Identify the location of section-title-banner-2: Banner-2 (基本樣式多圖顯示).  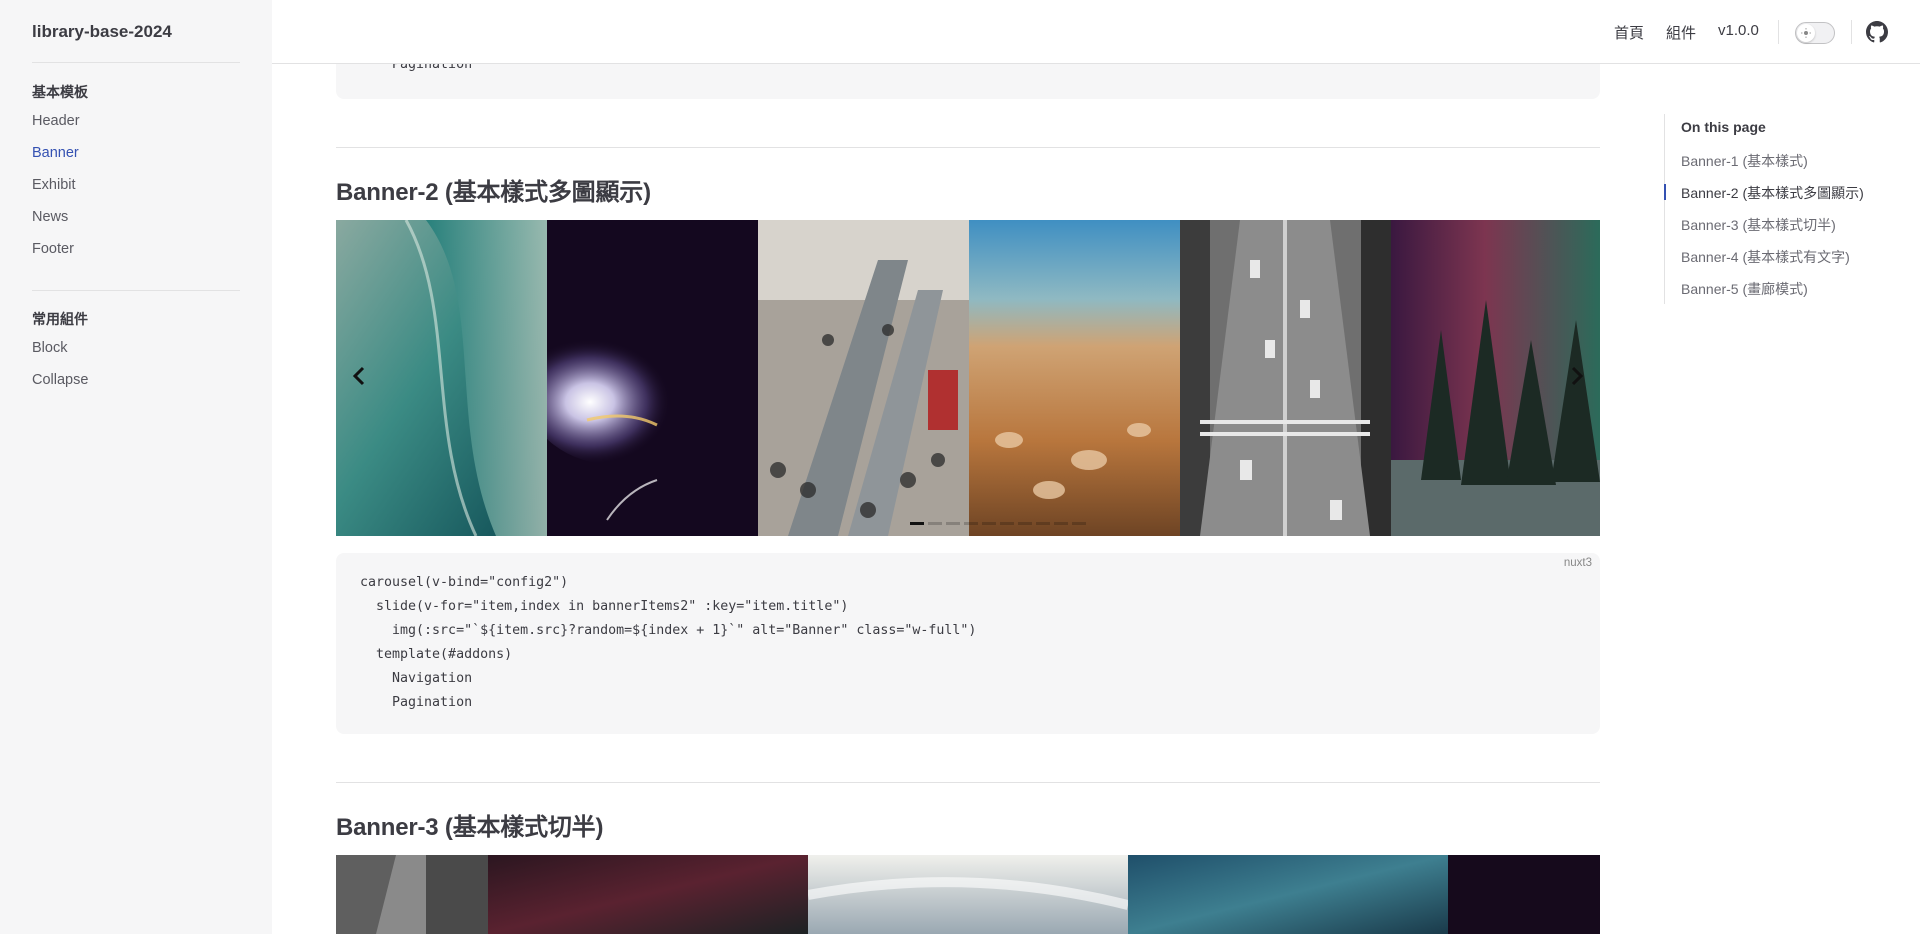
(493, 192).